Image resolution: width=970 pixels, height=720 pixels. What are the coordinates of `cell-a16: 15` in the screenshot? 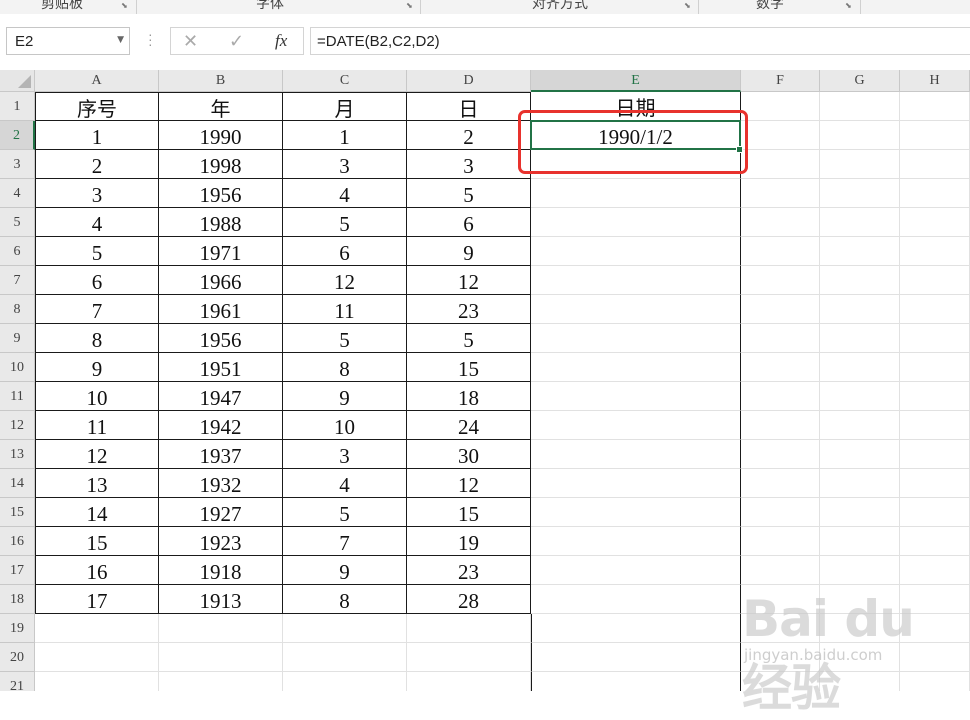 It's located at (97, 541).